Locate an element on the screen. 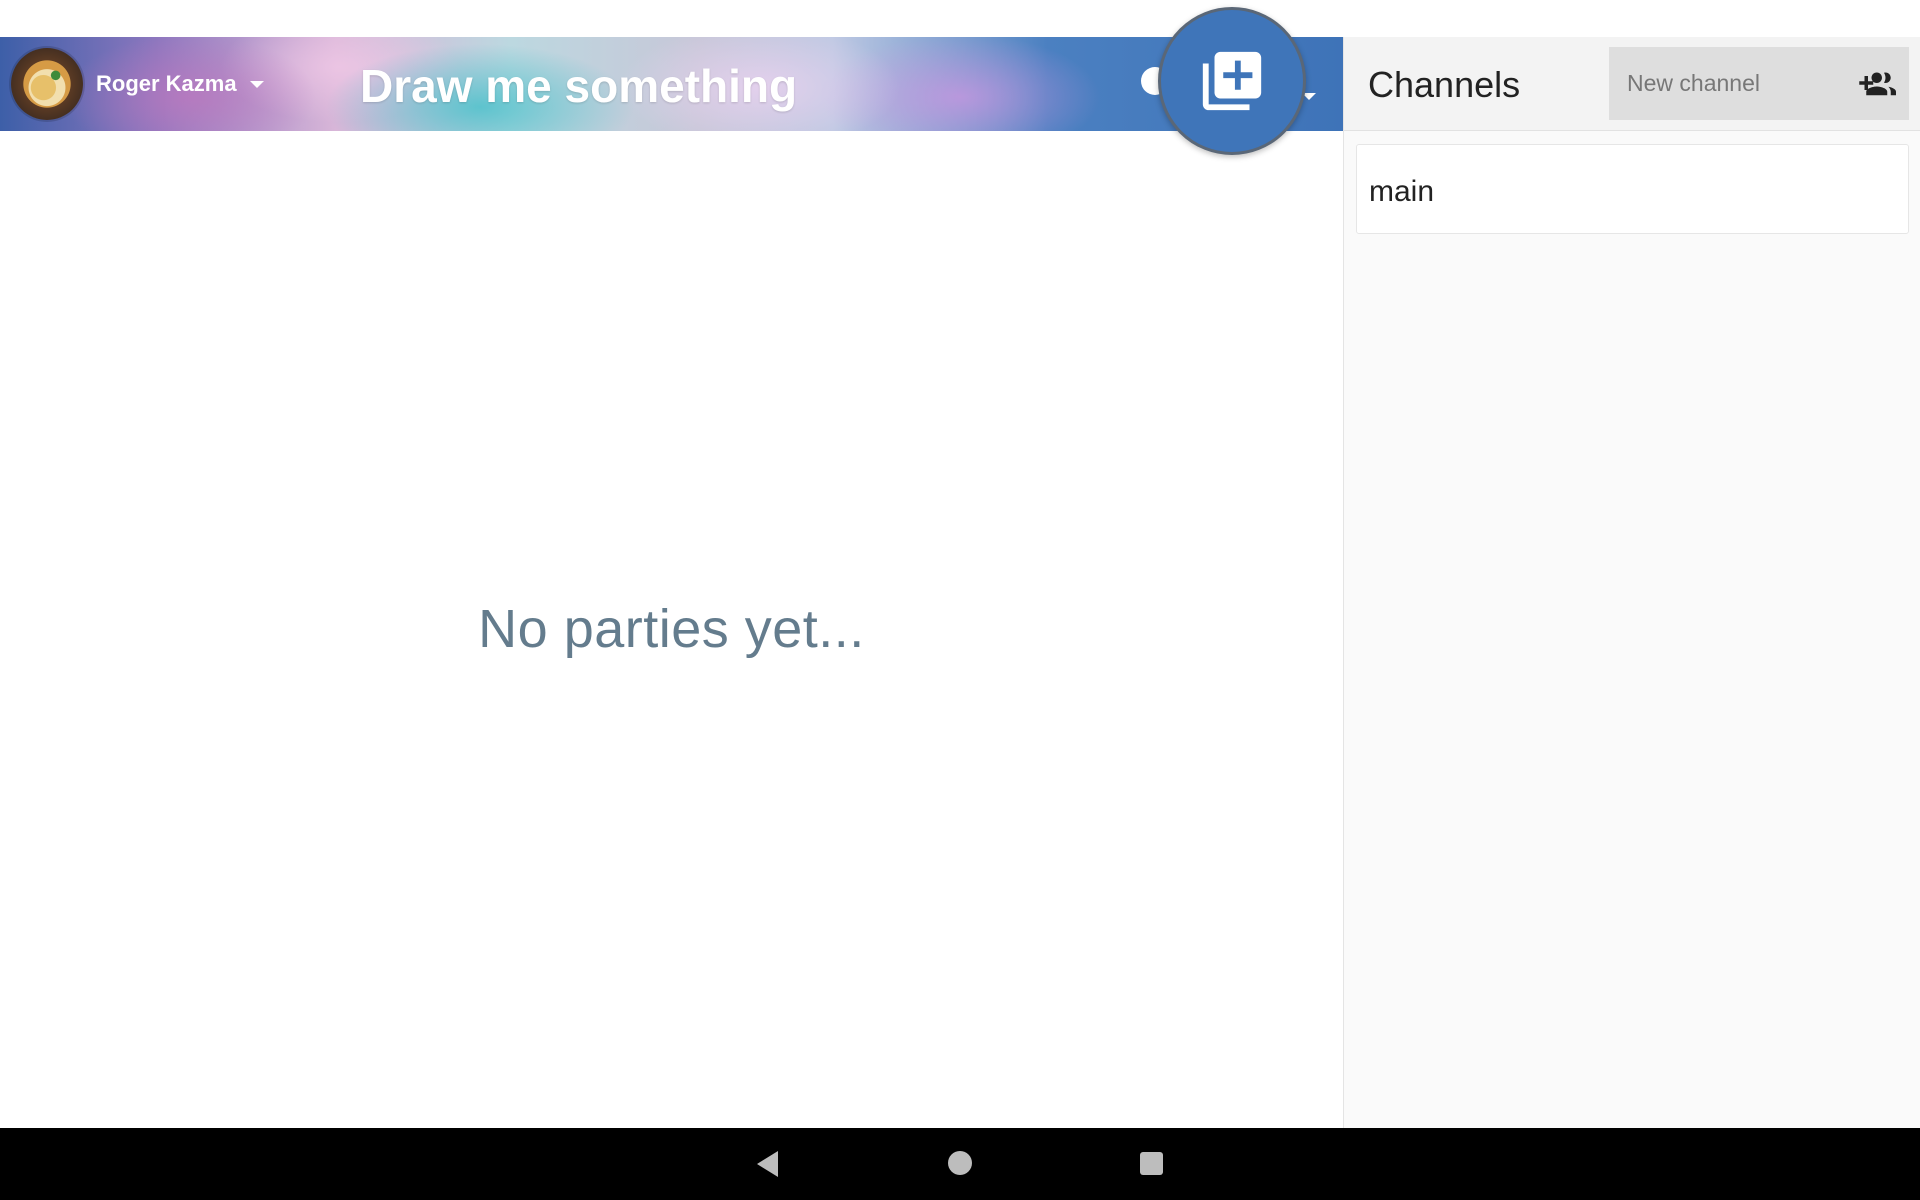 This screenshot has width=1920, height=1200. status-bar is located at coordinates (960, 18).